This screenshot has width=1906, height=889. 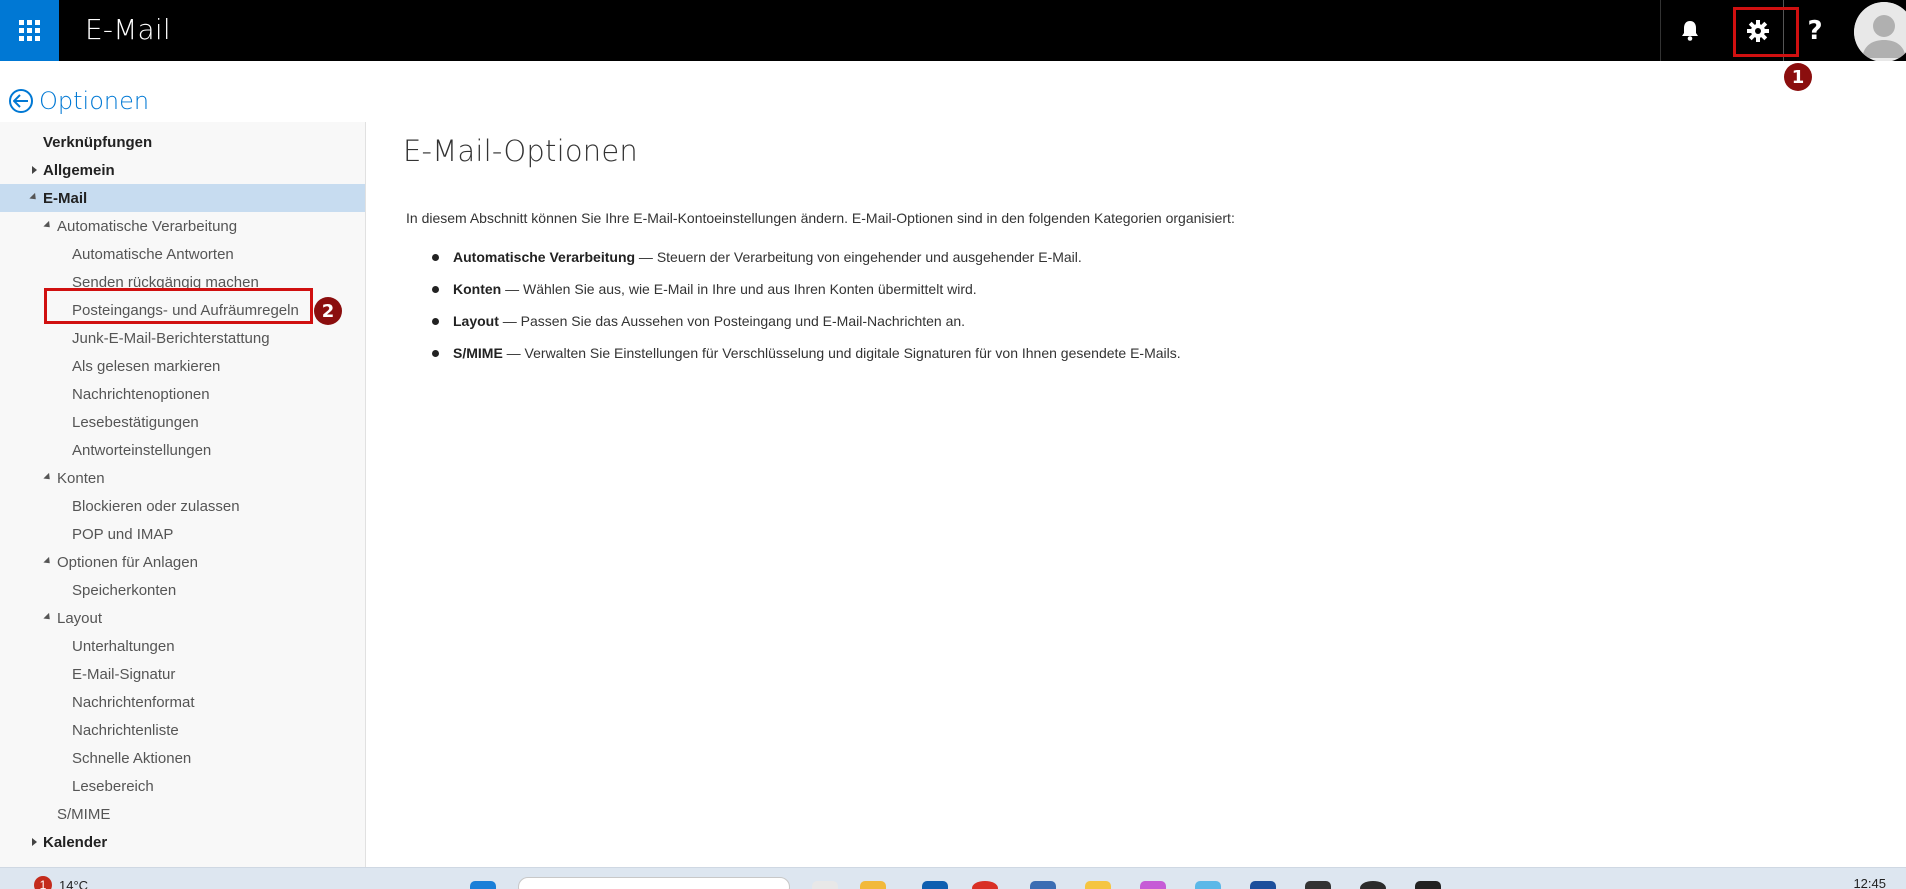 What do you see at coordinates (520, 151) in the screenshot?
I see `page-title: E-Mail-Optionen` at bounding box center [520, 151].